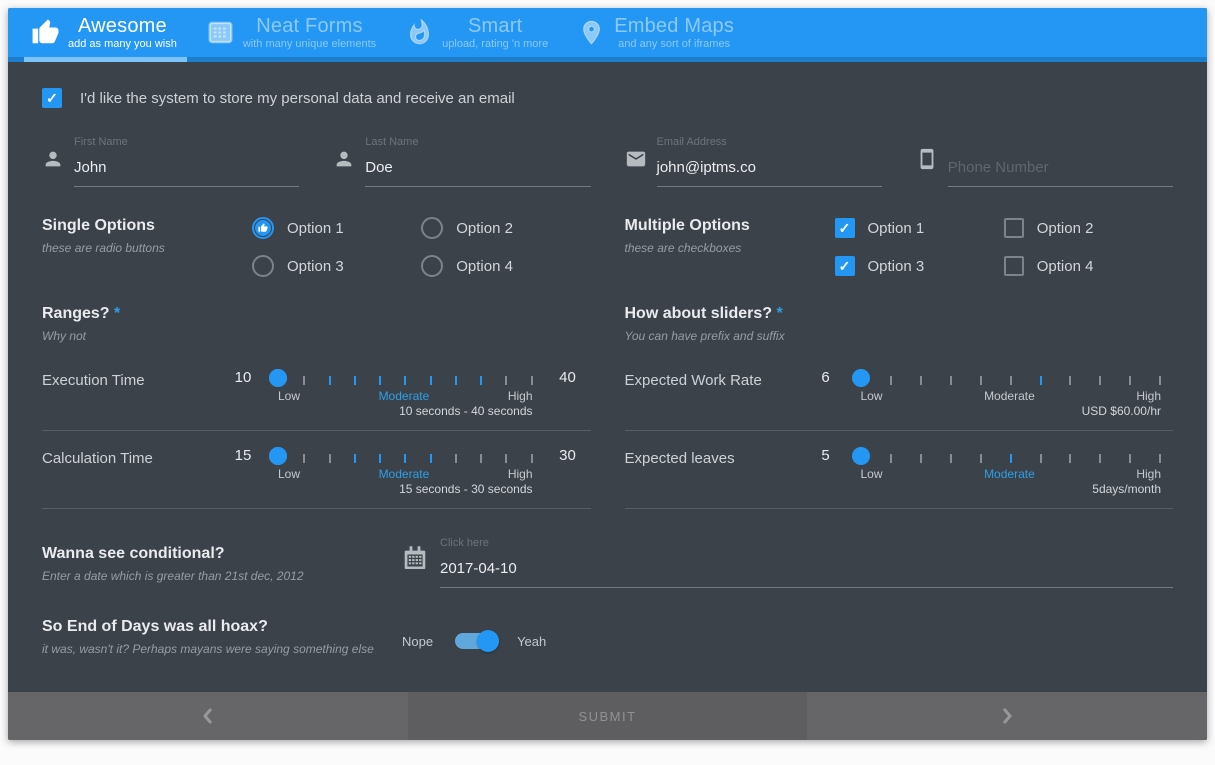  Describe the element at coordinates (208, 716) in the screenshot. I see `previous-step-button` at that location.